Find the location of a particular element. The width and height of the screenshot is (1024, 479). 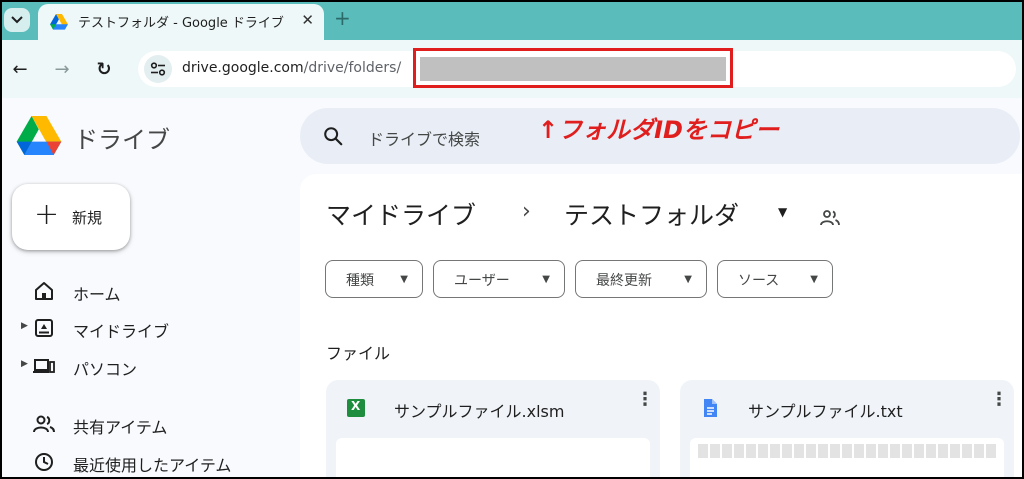

filter-source: ソース ▼ is located at coordinates (775, 279).